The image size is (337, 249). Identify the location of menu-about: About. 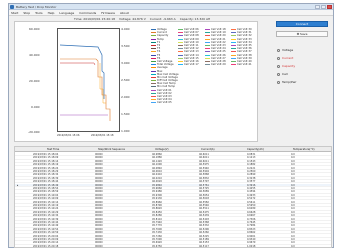
(124, 13).